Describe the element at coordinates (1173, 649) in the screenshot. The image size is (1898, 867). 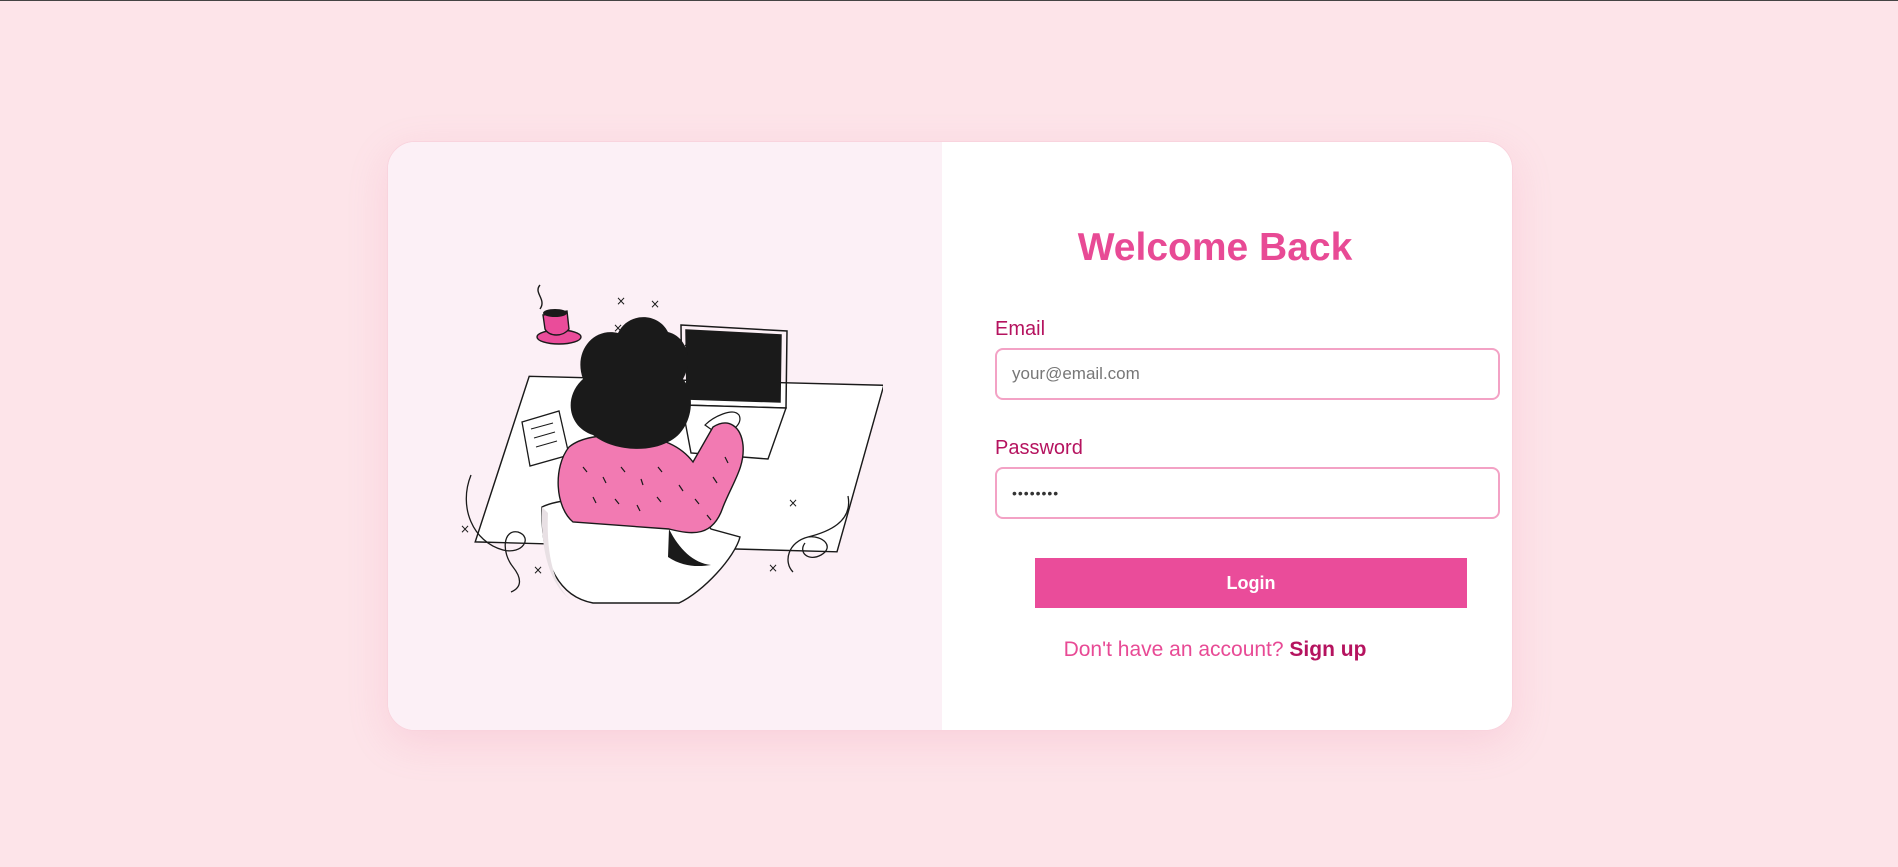
I see `signup-prompt: Don't have an account?` at that location.